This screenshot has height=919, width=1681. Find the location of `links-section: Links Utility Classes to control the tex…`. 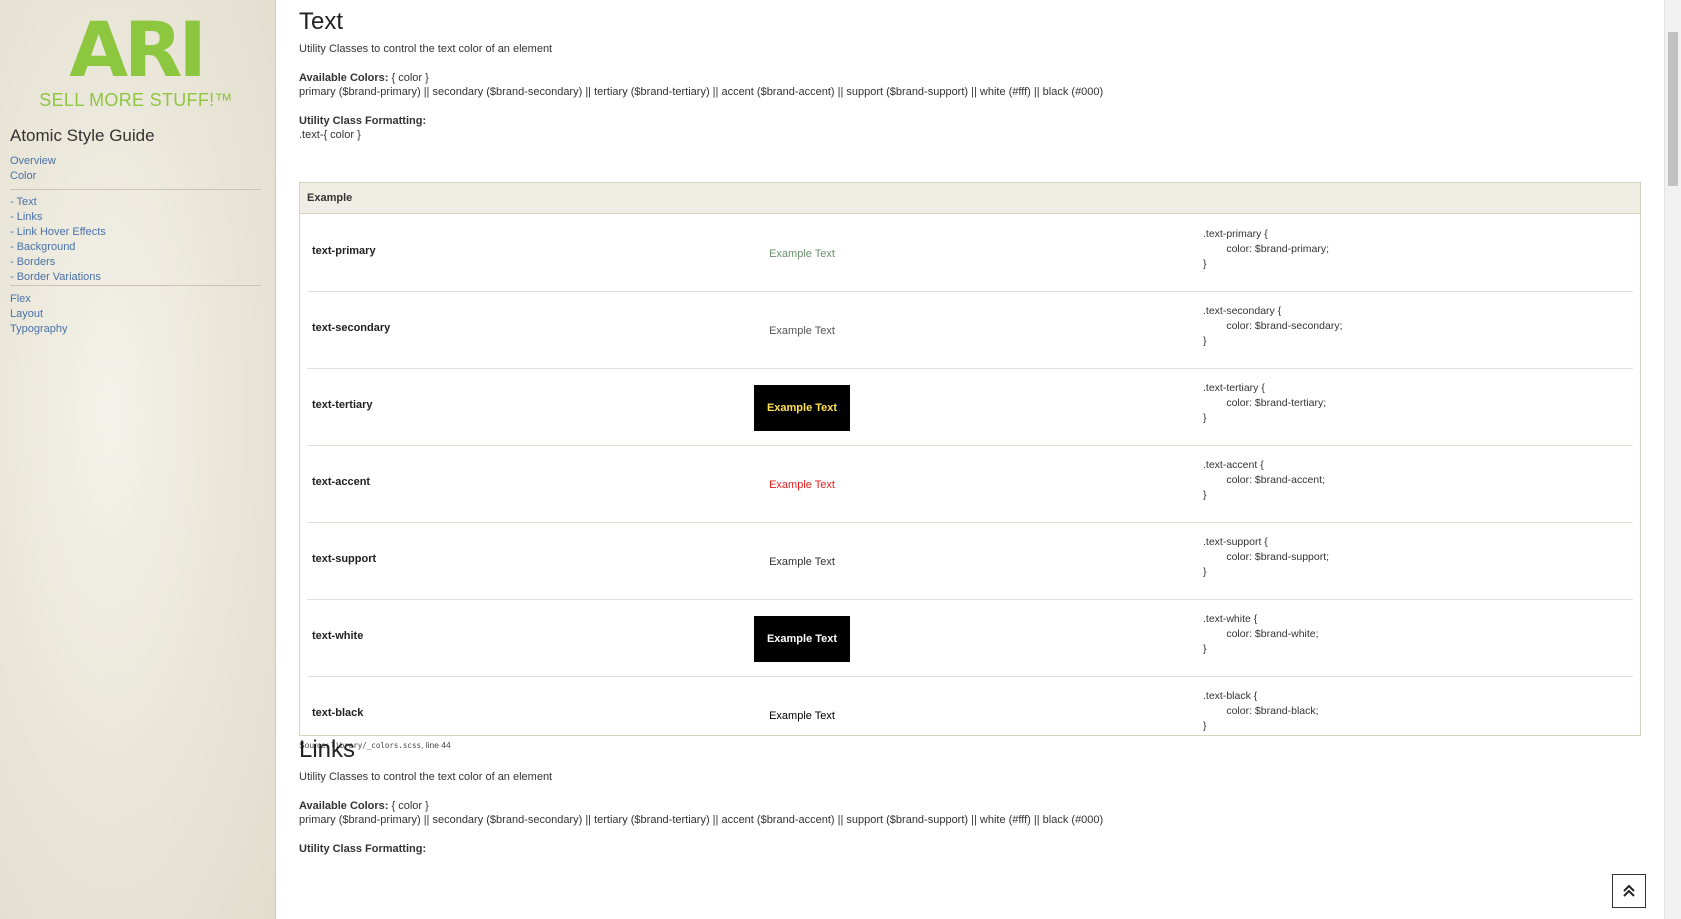

links-section: Links Utility Classes to control the tex… is located at coordinates (970, 795).